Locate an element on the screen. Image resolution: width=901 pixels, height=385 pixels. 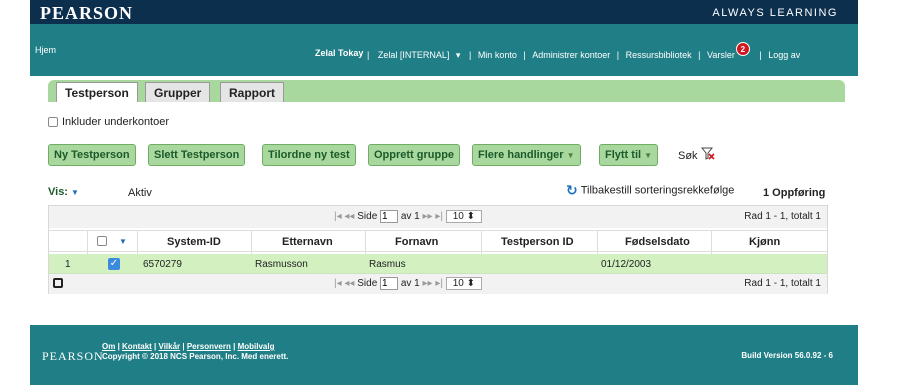
footer-link-kontakt: Kontakt is located at coordinates (137, 346).